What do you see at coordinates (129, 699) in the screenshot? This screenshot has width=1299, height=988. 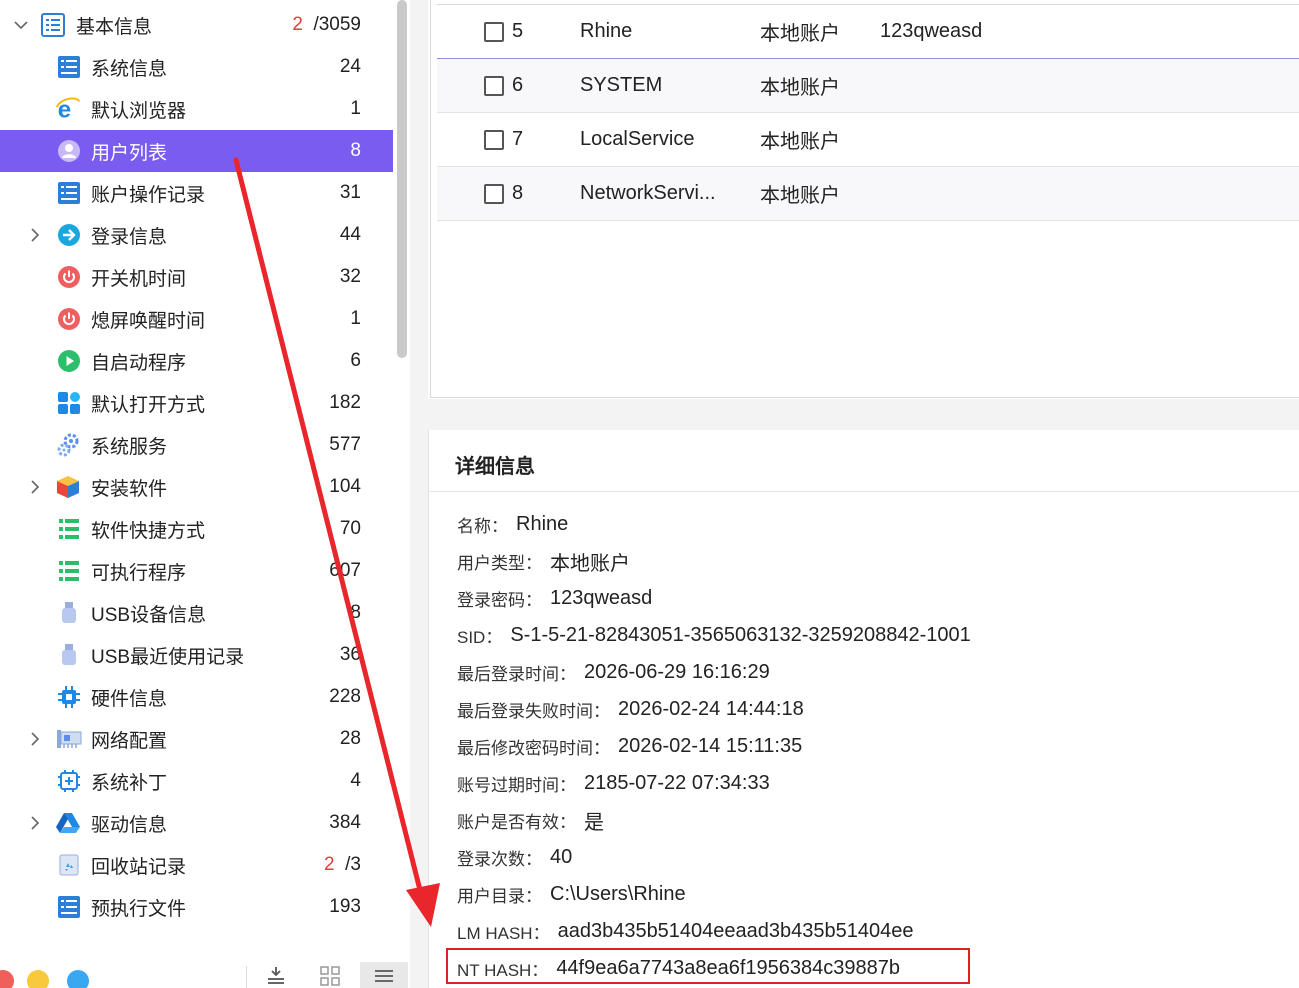 I see `sidebar-item-label: 硬件信息` at bounding box center [129, 699].